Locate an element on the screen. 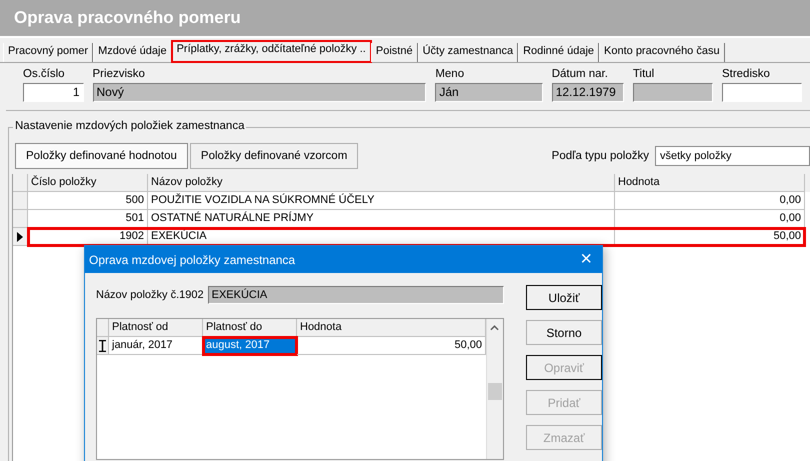  input-field: 12.12.1979 is located at coordinates (588, 92).